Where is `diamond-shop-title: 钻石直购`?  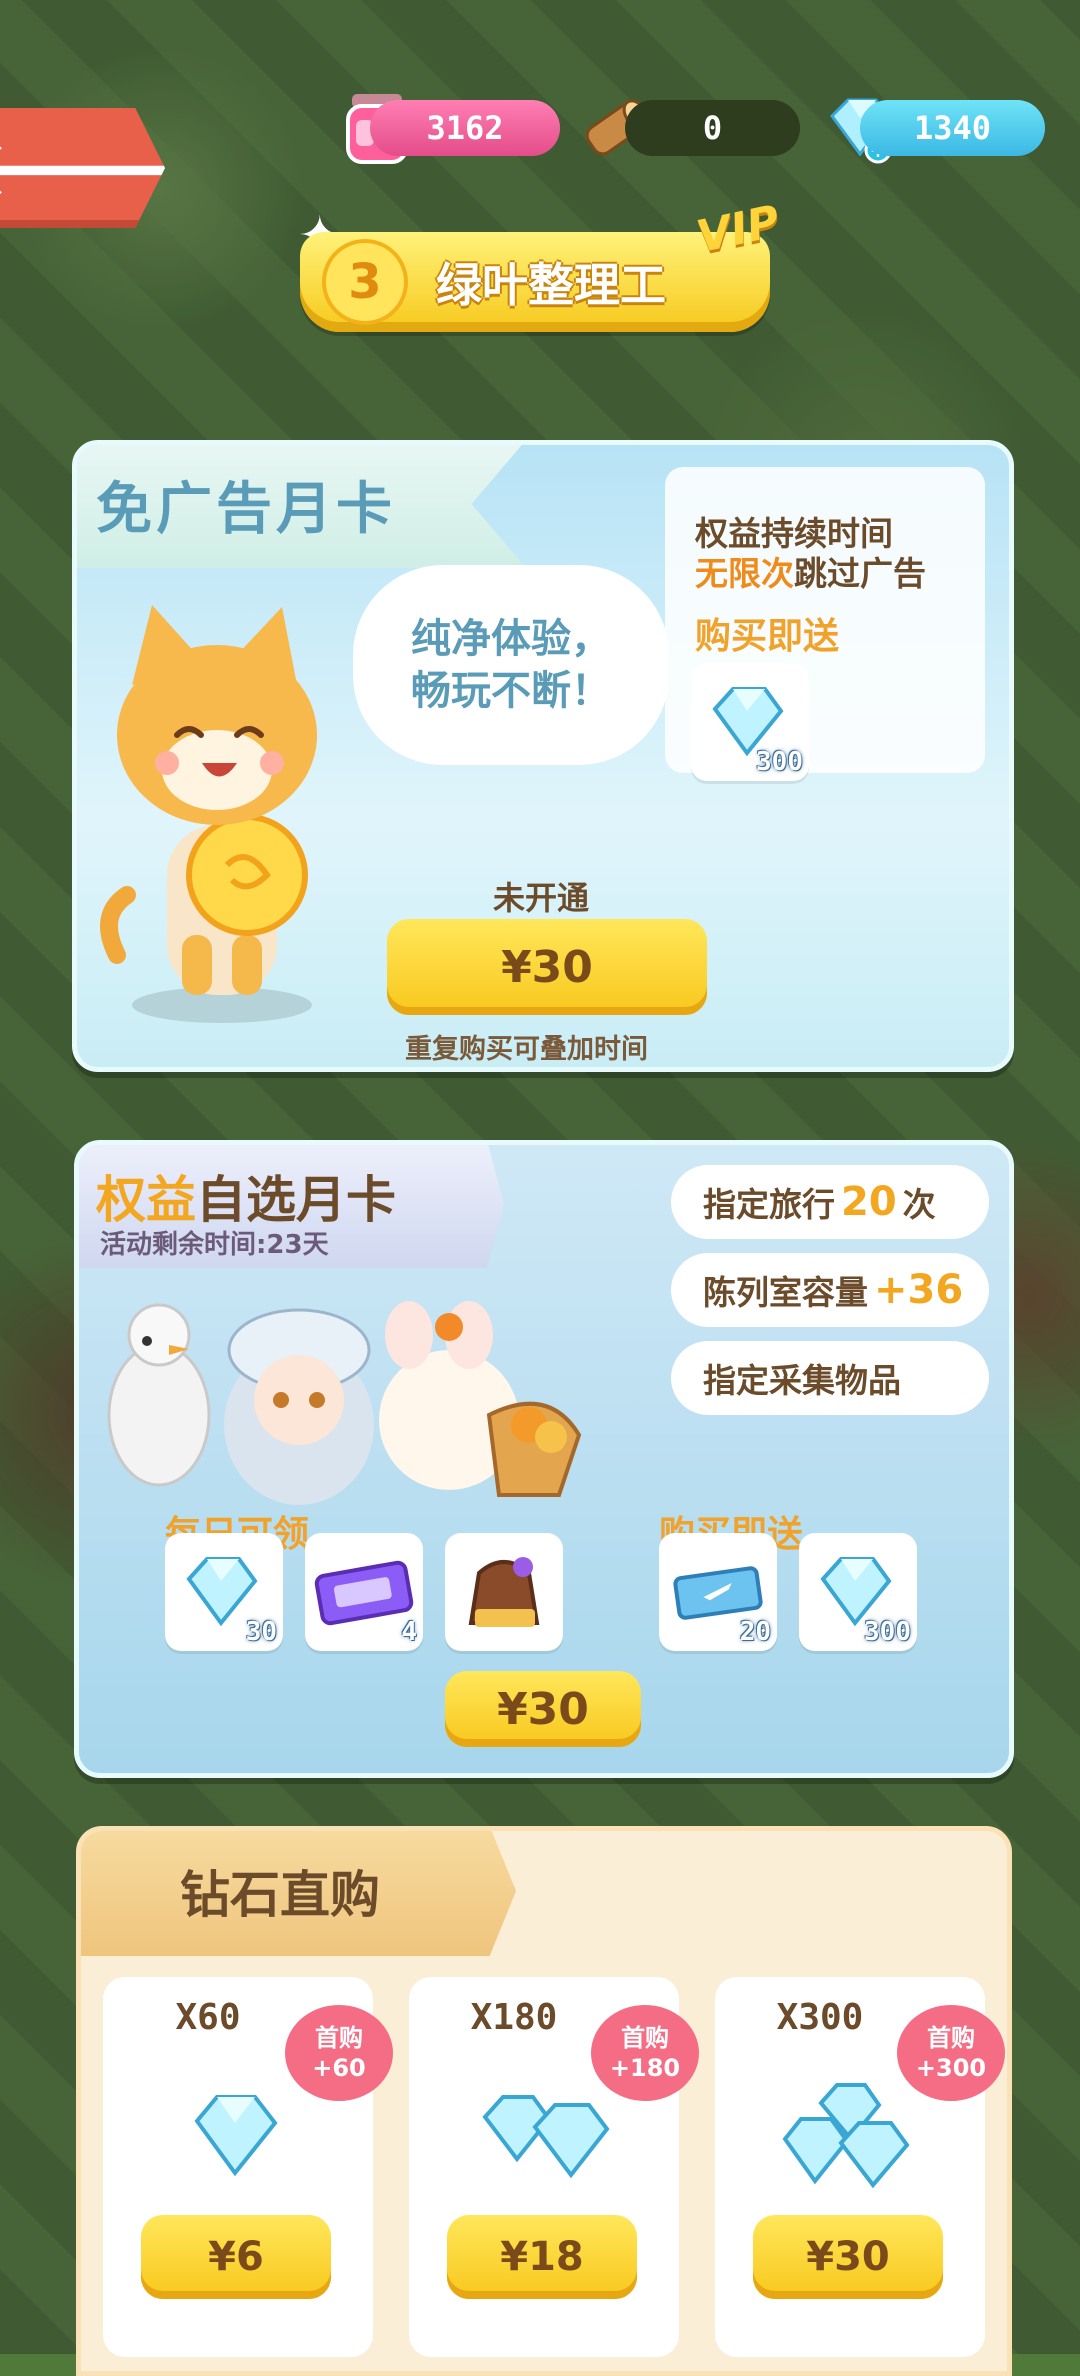
diamond-shop-title: 钻石直购 is located at coordinates (298, 1893).